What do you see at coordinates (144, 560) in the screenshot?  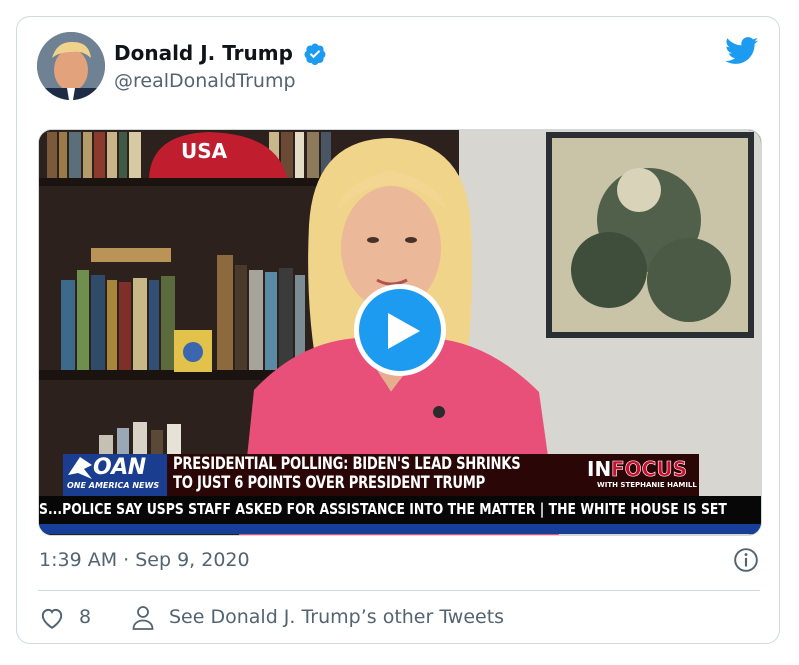 I see `tweet-timestamp: 1:39 AM · Sep 9, 2020` at bounding box center [144, 560].